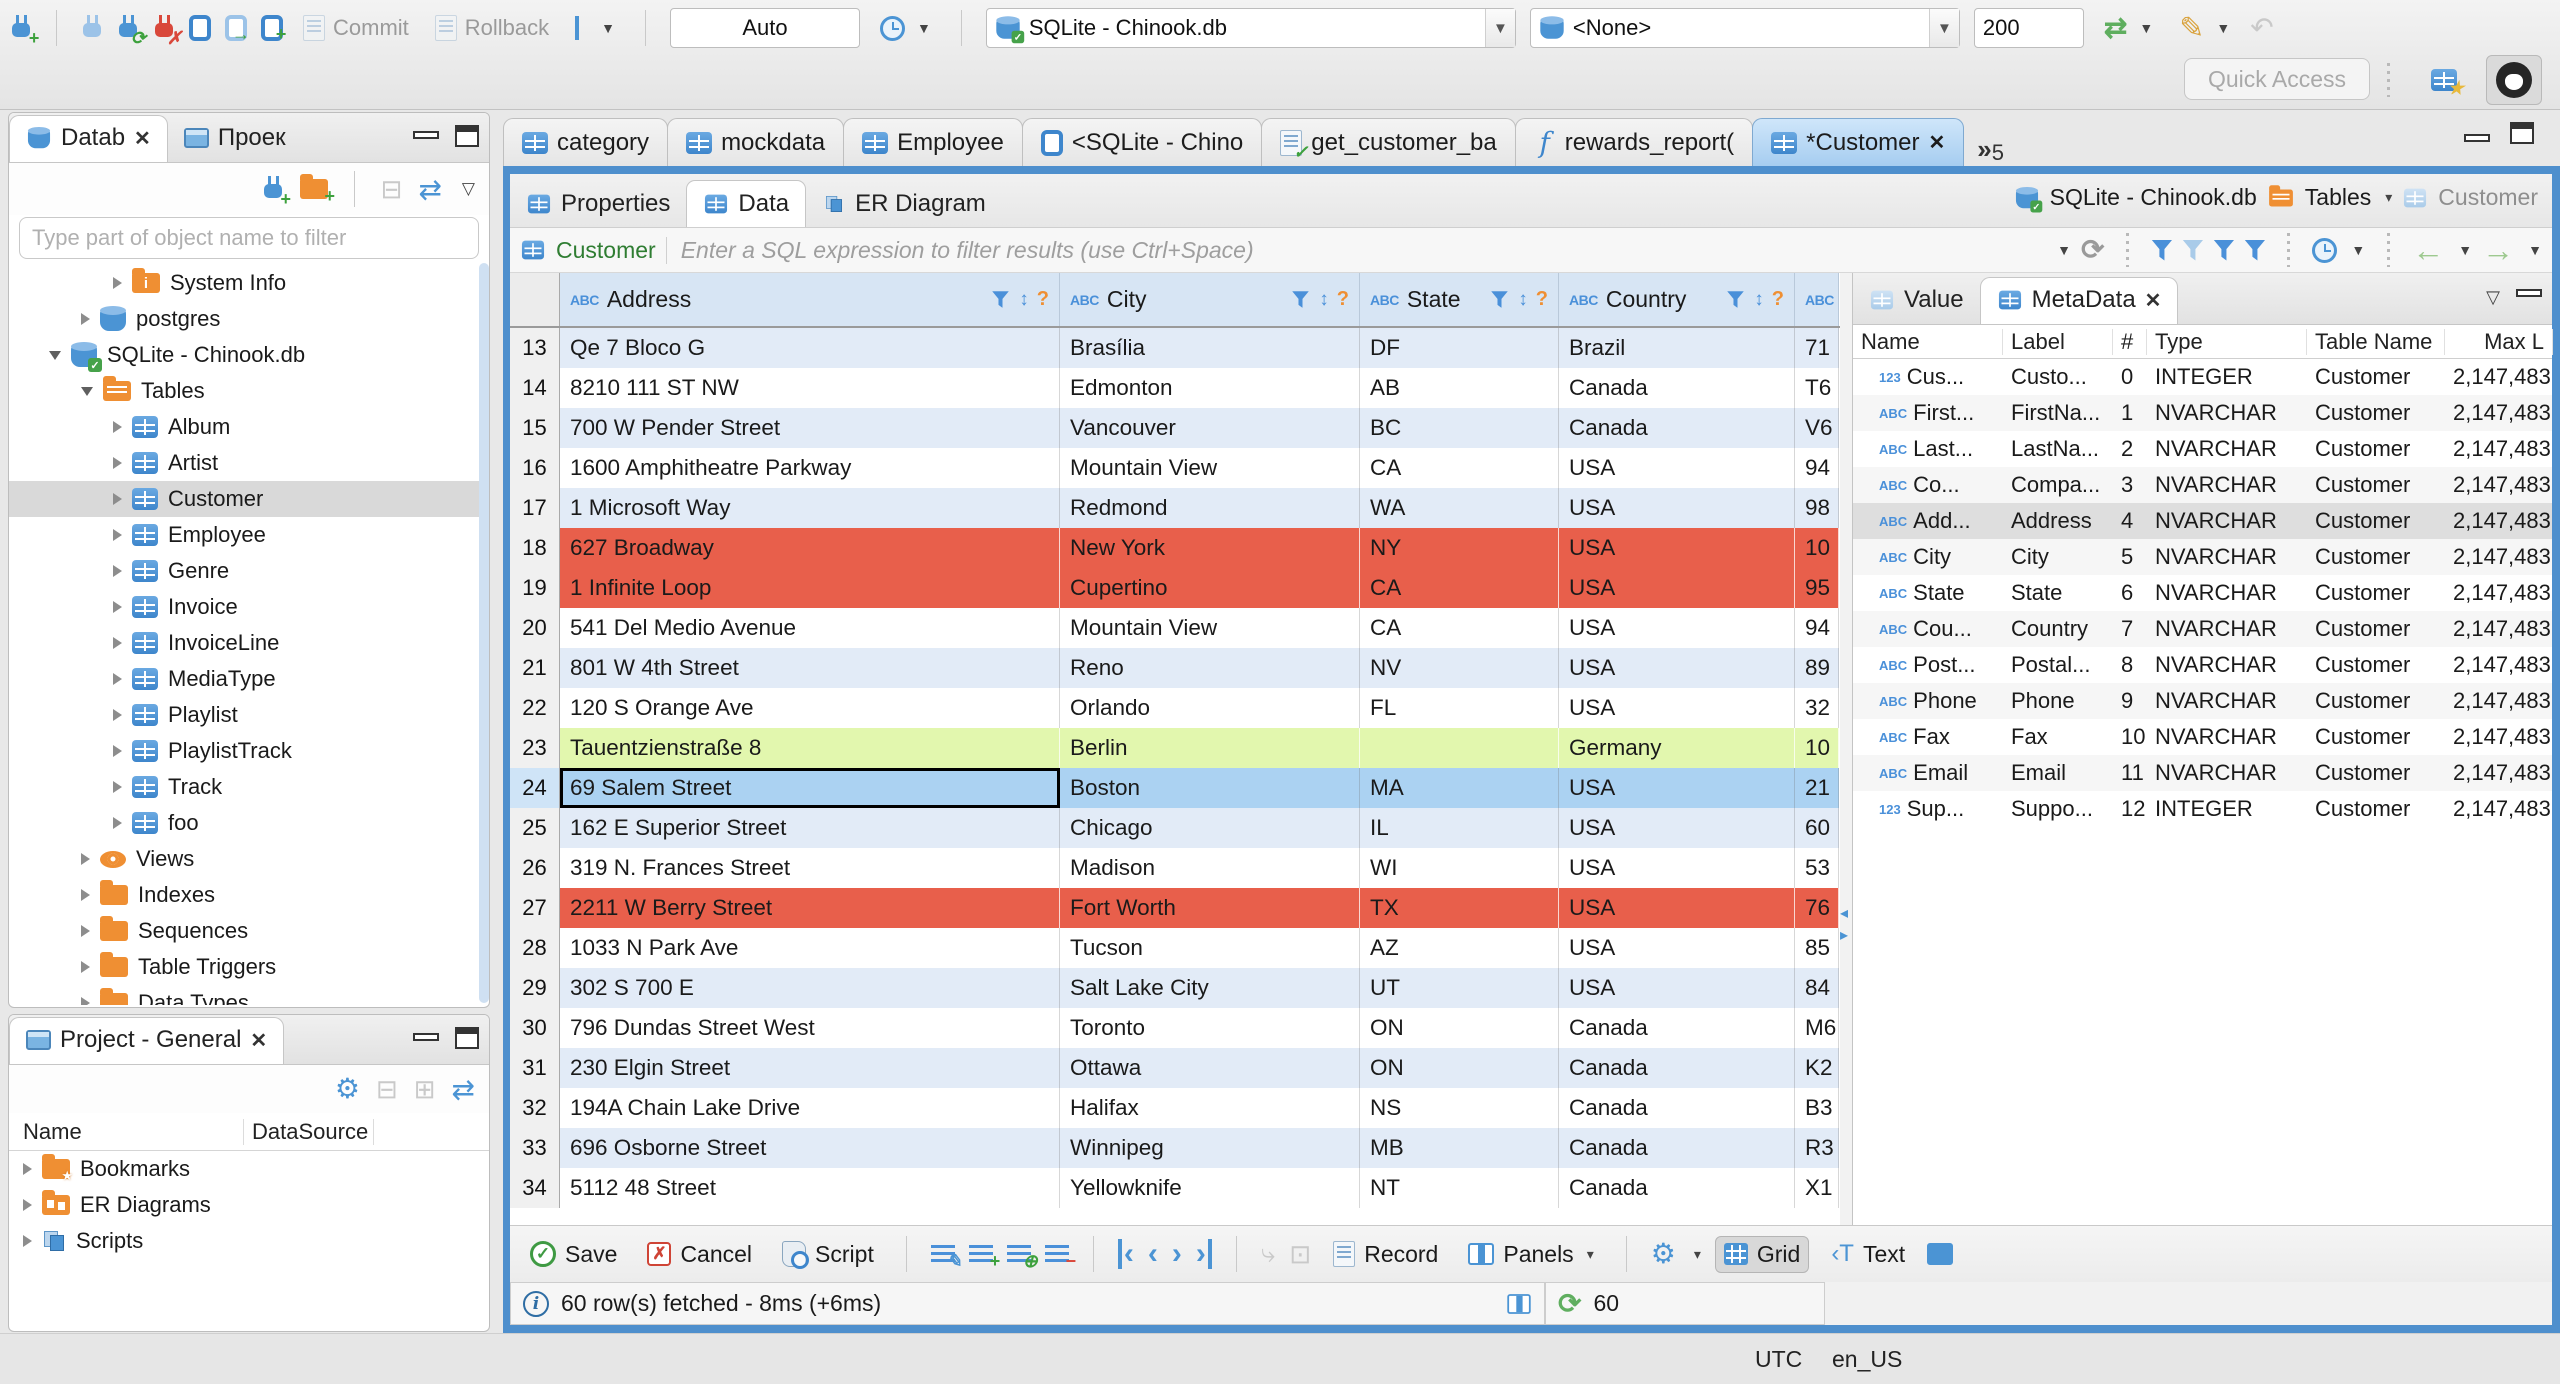  What do you see at coordinates (1928, 341) in the screenshot?
I see `meta-column-header-name: Name` at bounding box center [1928, 341].